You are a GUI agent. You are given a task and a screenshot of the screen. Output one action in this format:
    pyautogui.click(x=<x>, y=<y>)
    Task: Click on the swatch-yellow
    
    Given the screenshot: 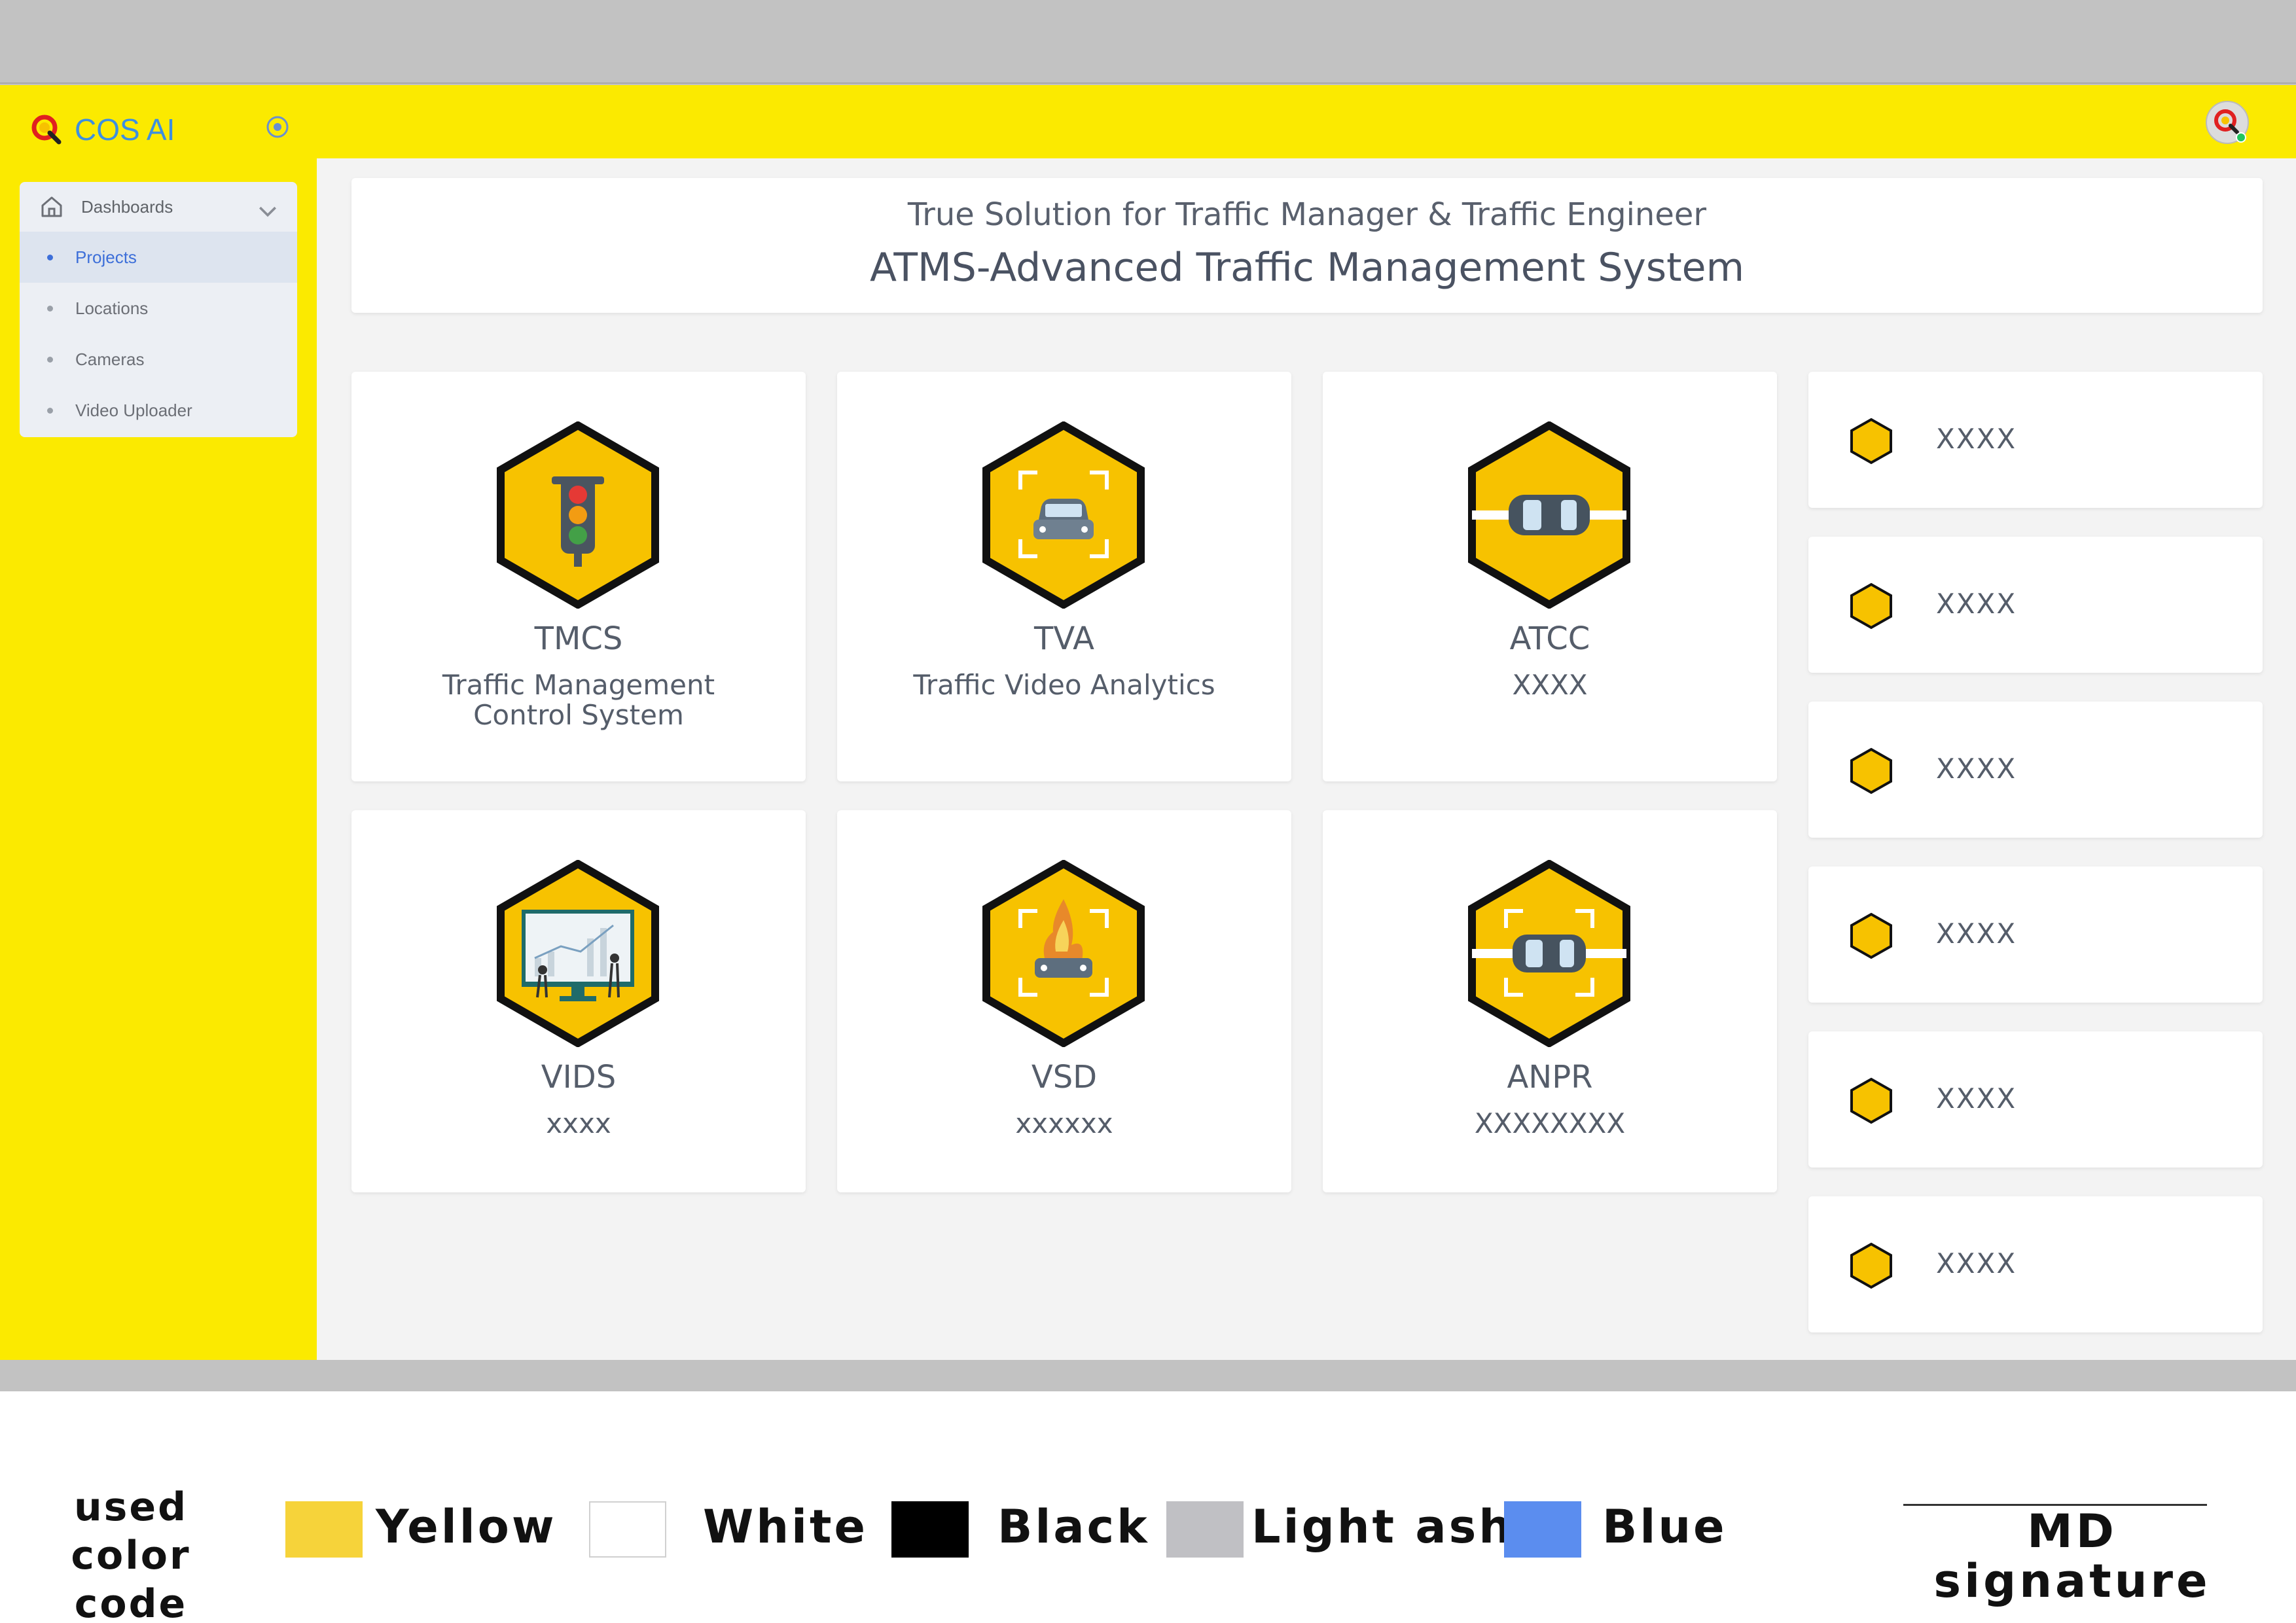 What is the action you would take?
    pyautogui.click(x=324, y=1529)
    